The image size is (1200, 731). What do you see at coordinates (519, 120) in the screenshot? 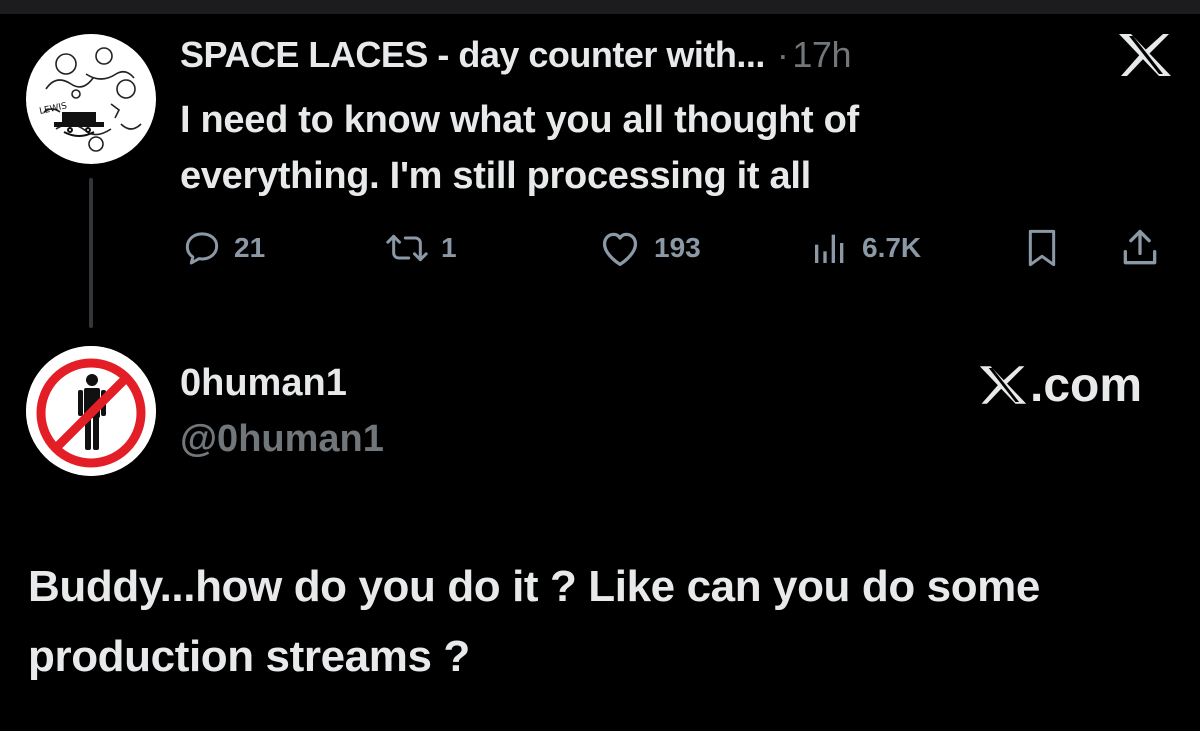
I see `tweet-text-line: I need to know what you all thought of` at bounding box center [519, 120].